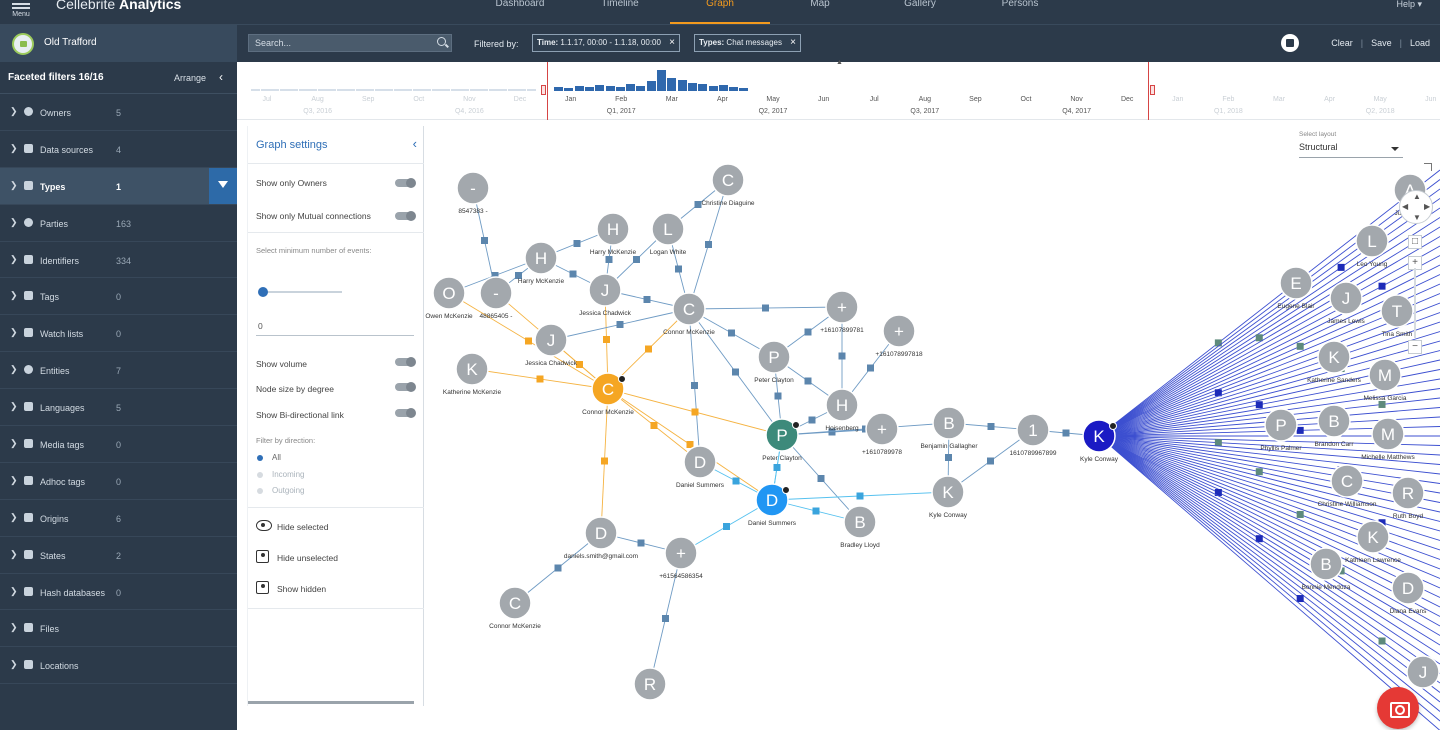 This screenshot has width=1440, height=730. What do you see at coordinates (820, 12) in the screenshot?
I see `tab-map: Map` at bounding box center [820, 12].